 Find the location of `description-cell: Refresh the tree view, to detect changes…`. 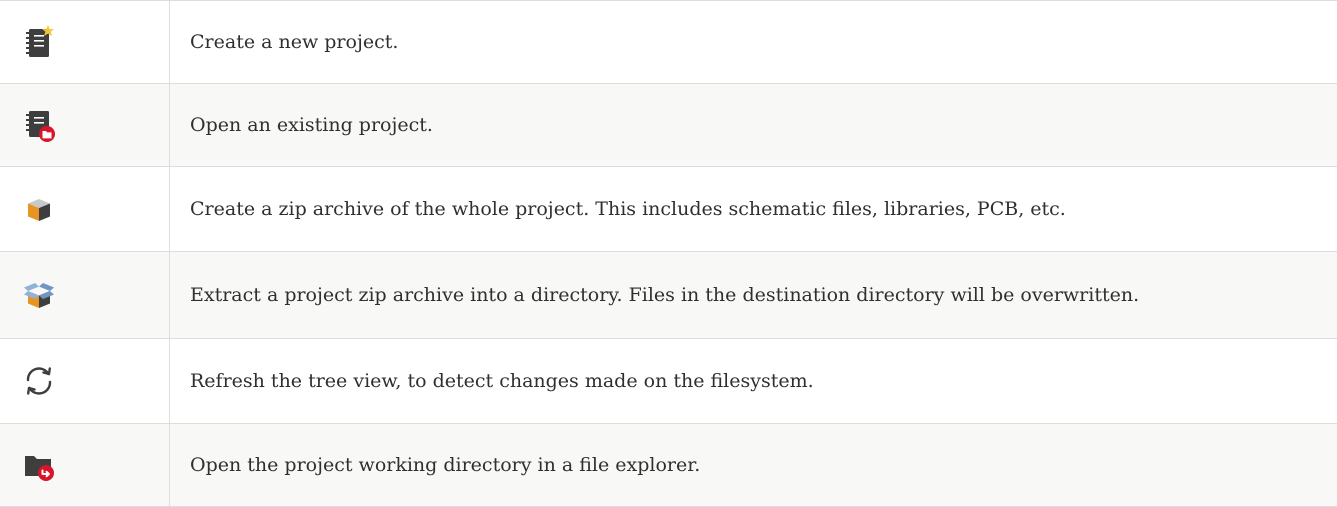

description-cell: Refresh the tree view, to detect changes… is located at coordinates (753, 381).